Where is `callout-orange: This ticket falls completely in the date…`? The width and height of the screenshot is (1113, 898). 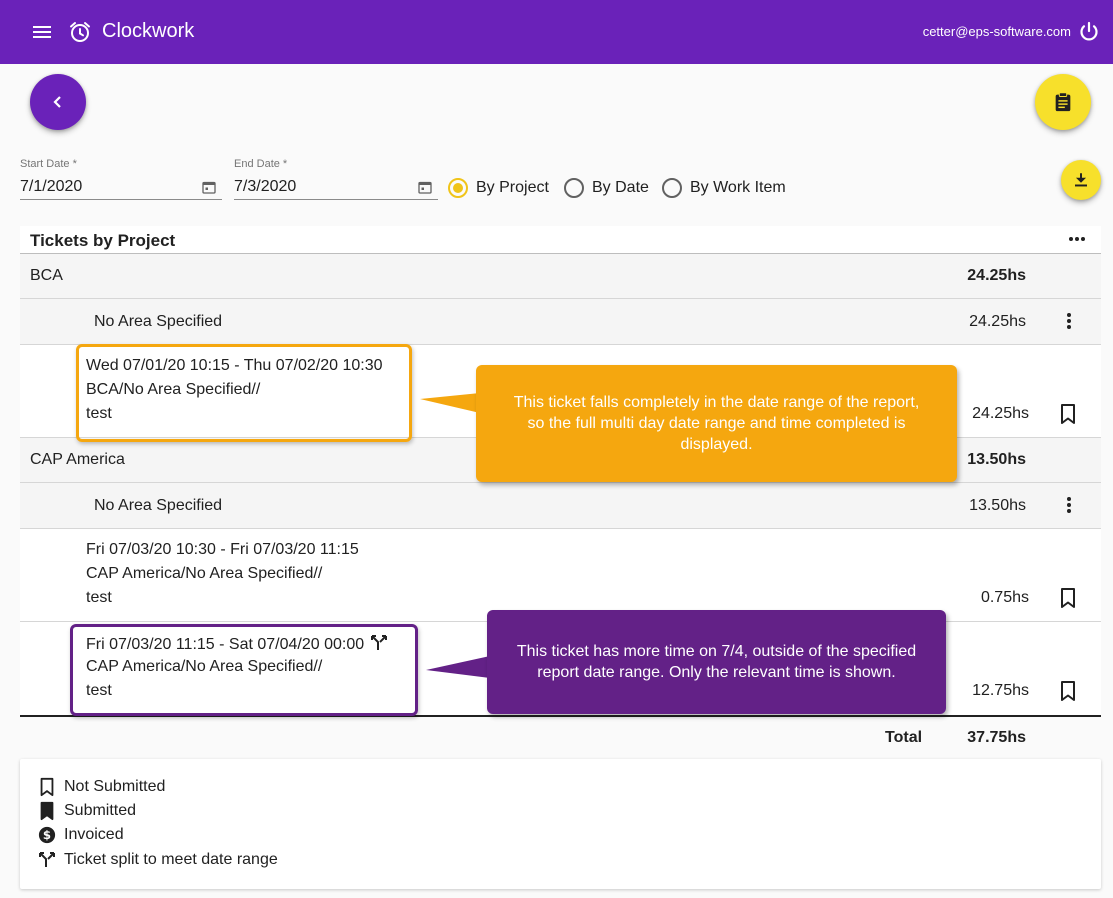 callout-orange: This ticket falls completely in the date… is located at coordinates (716, 423).